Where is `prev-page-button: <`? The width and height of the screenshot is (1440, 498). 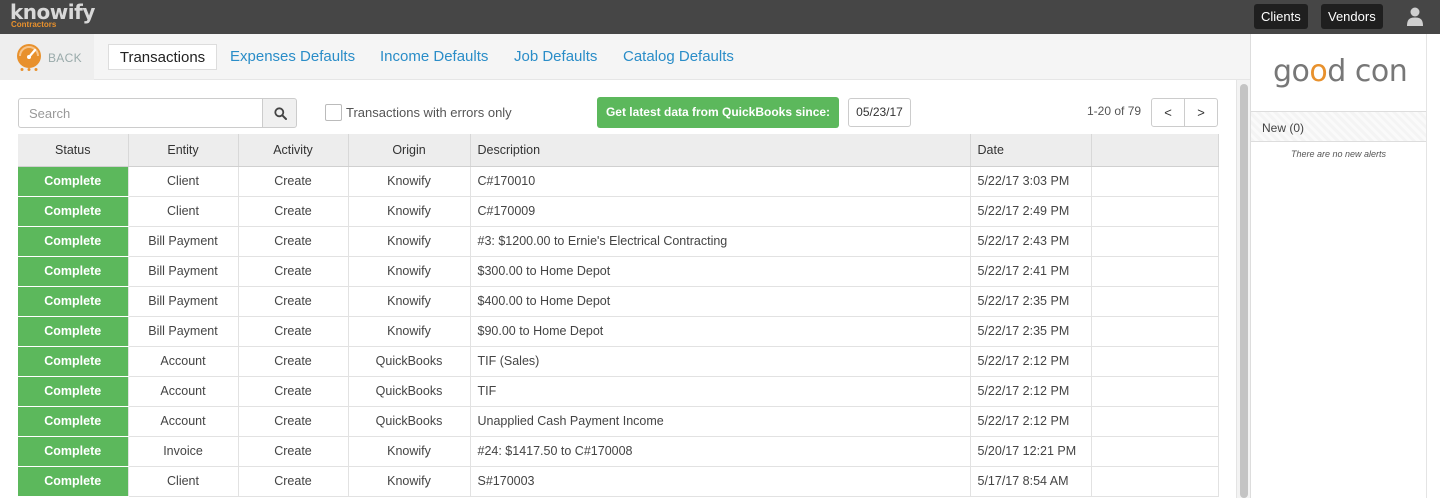 prev-page-button: < is located at coordinates (1168, 112).